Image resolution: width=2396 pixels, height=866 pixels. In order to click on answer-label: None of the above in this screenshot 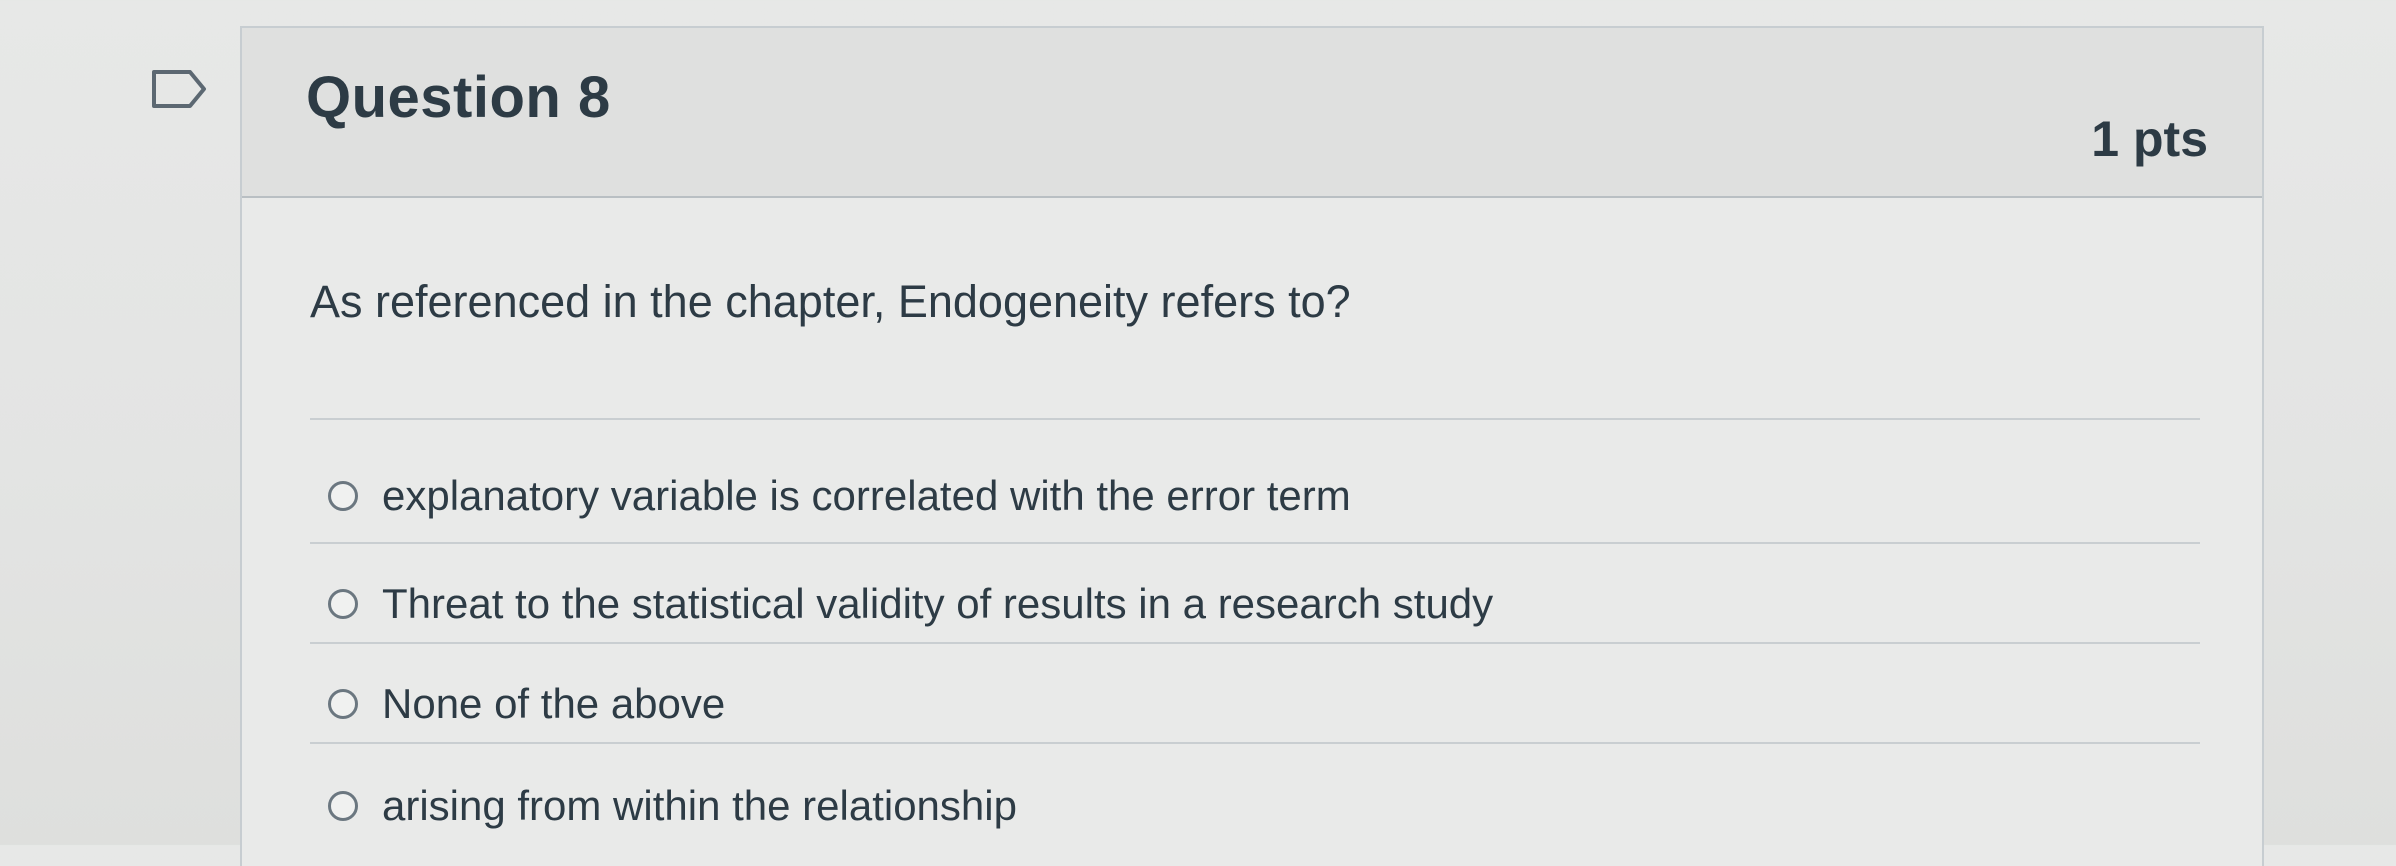, I will do `click(554, 703)`.